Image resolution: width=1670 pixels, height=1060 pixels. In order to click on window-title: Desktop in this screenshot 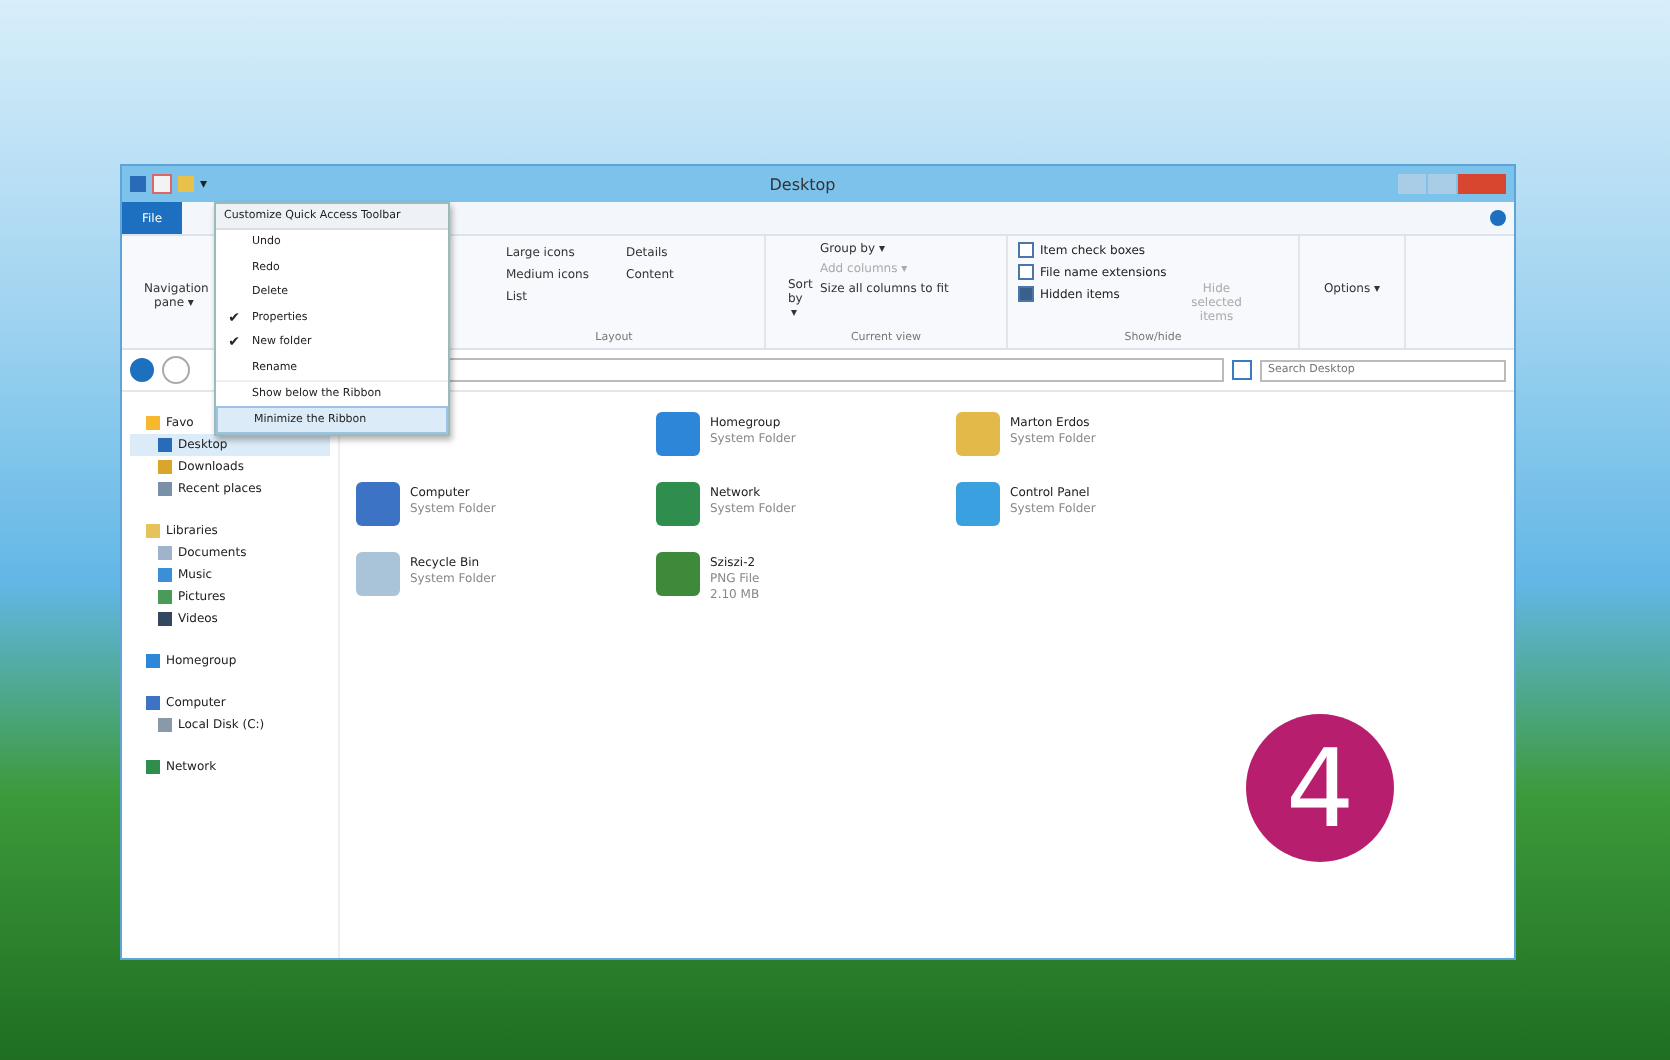, I will do `click(802, 184)`.